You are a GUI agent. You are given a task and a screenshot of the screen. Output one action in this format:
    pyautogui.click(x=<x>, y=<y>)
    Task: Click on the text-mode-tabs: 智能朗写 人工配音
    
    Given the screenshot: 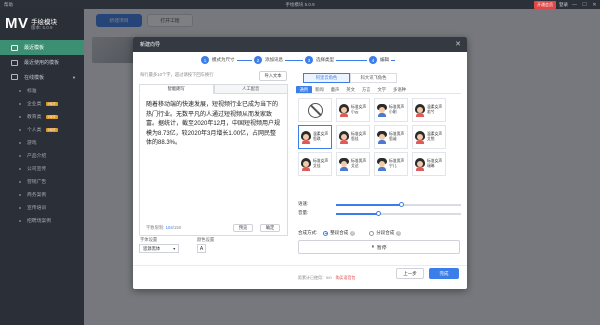 What is the action you would take?
    pyautogui.click(x=213, y=89)
    